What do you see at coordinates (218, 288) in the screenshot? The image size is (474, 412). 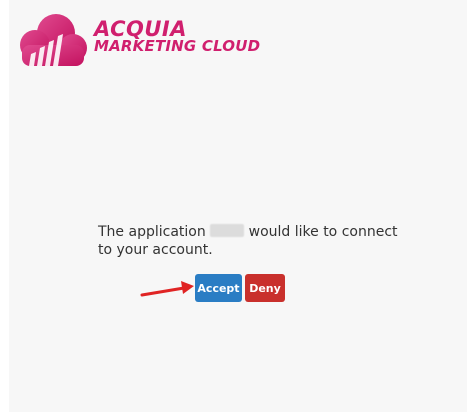 I see `accept-button: Accept` at bounding box center [218, 288].